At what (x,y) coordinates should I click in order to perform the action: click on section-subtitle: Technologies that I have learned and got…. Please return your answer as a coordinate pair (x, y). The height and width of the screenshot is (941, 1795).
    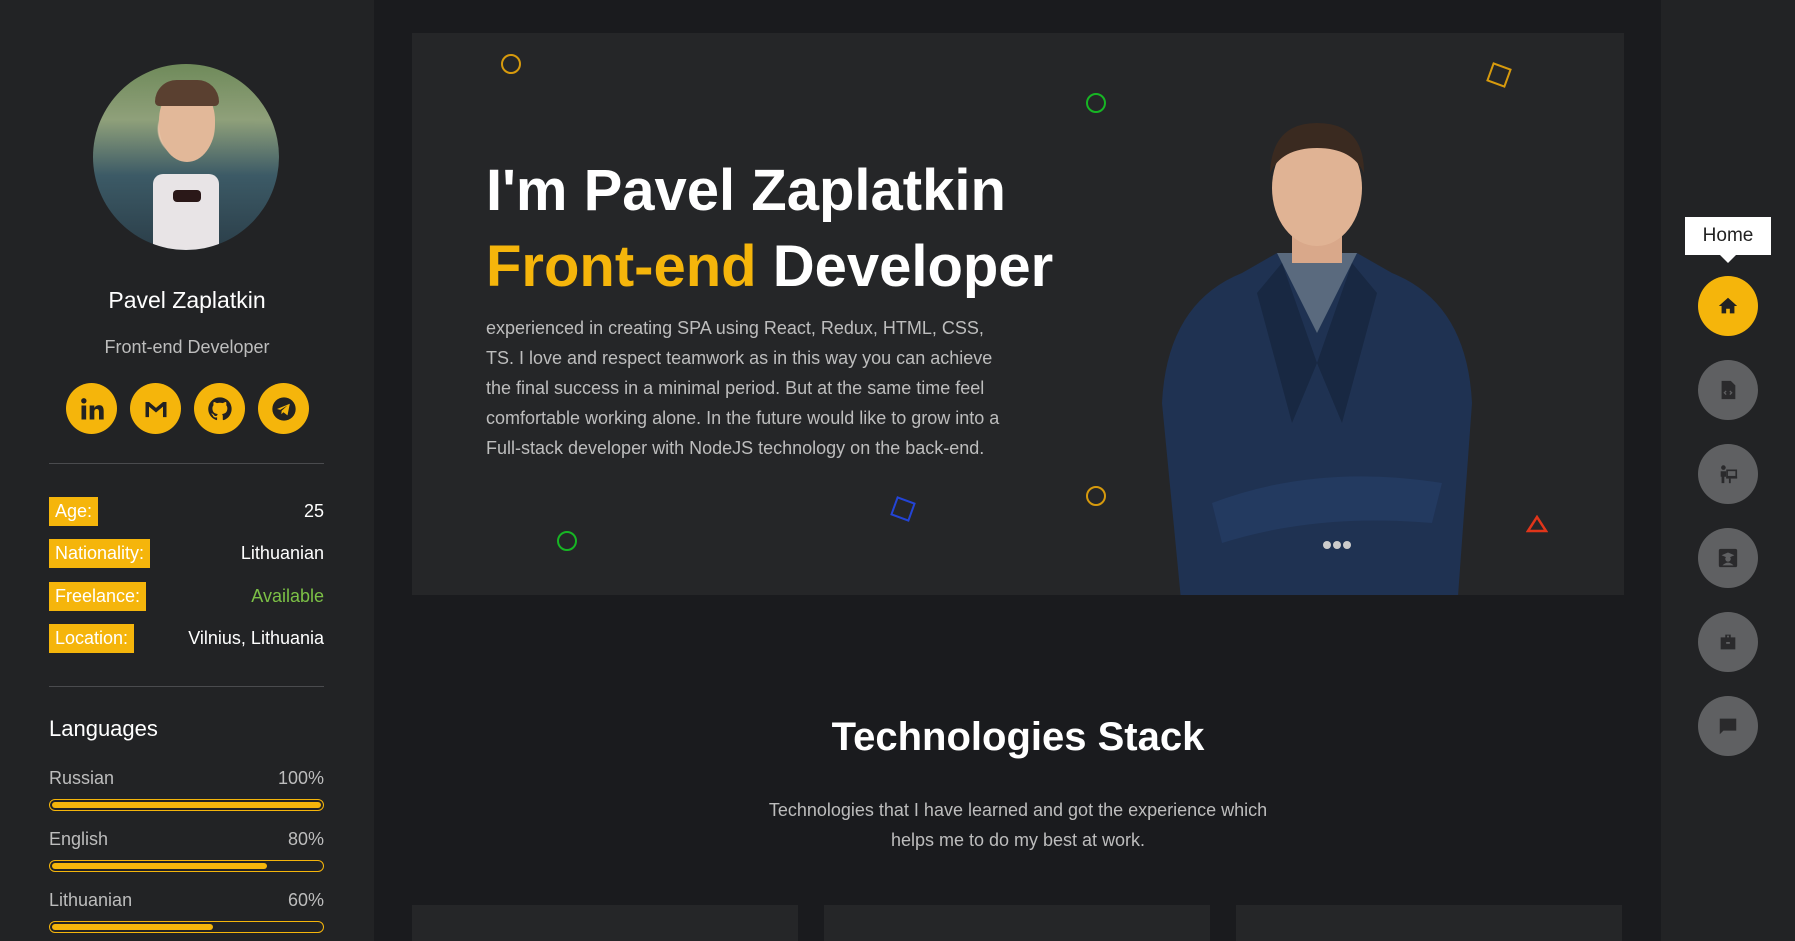
    Looking at the image, I should click on (1018, 825).